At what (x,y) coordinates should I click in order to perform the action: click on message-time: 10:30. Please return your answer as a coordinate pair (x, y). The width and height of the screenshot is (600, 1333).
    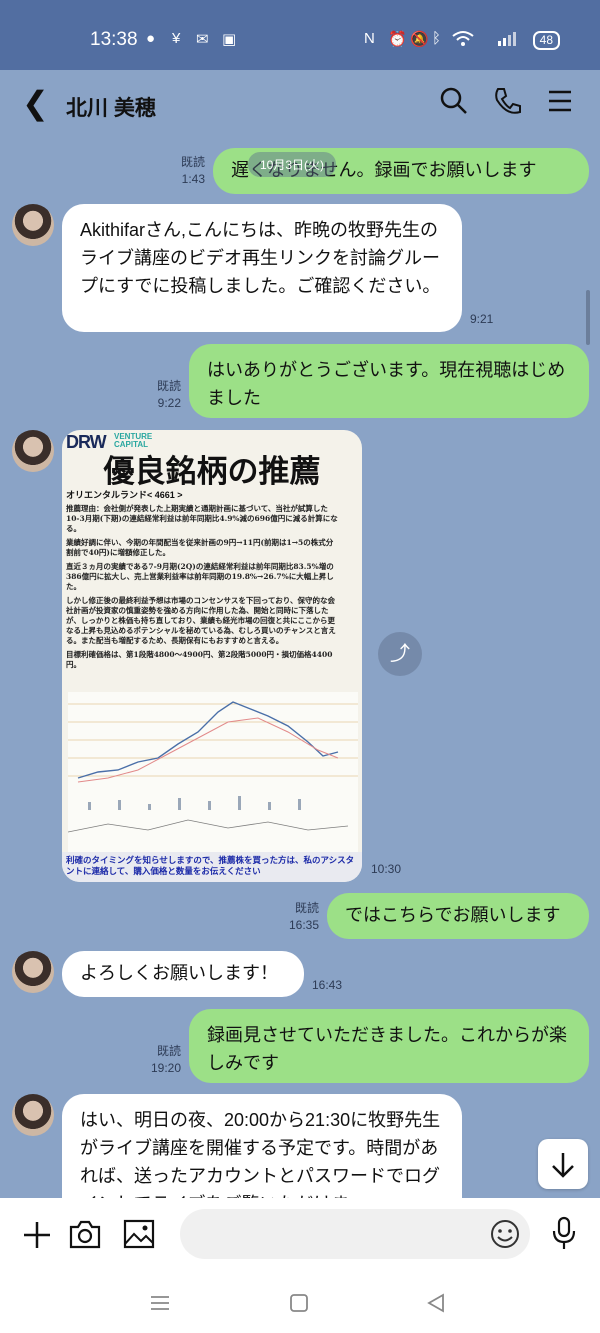
    Looking at the image, I should click on (386, 869).